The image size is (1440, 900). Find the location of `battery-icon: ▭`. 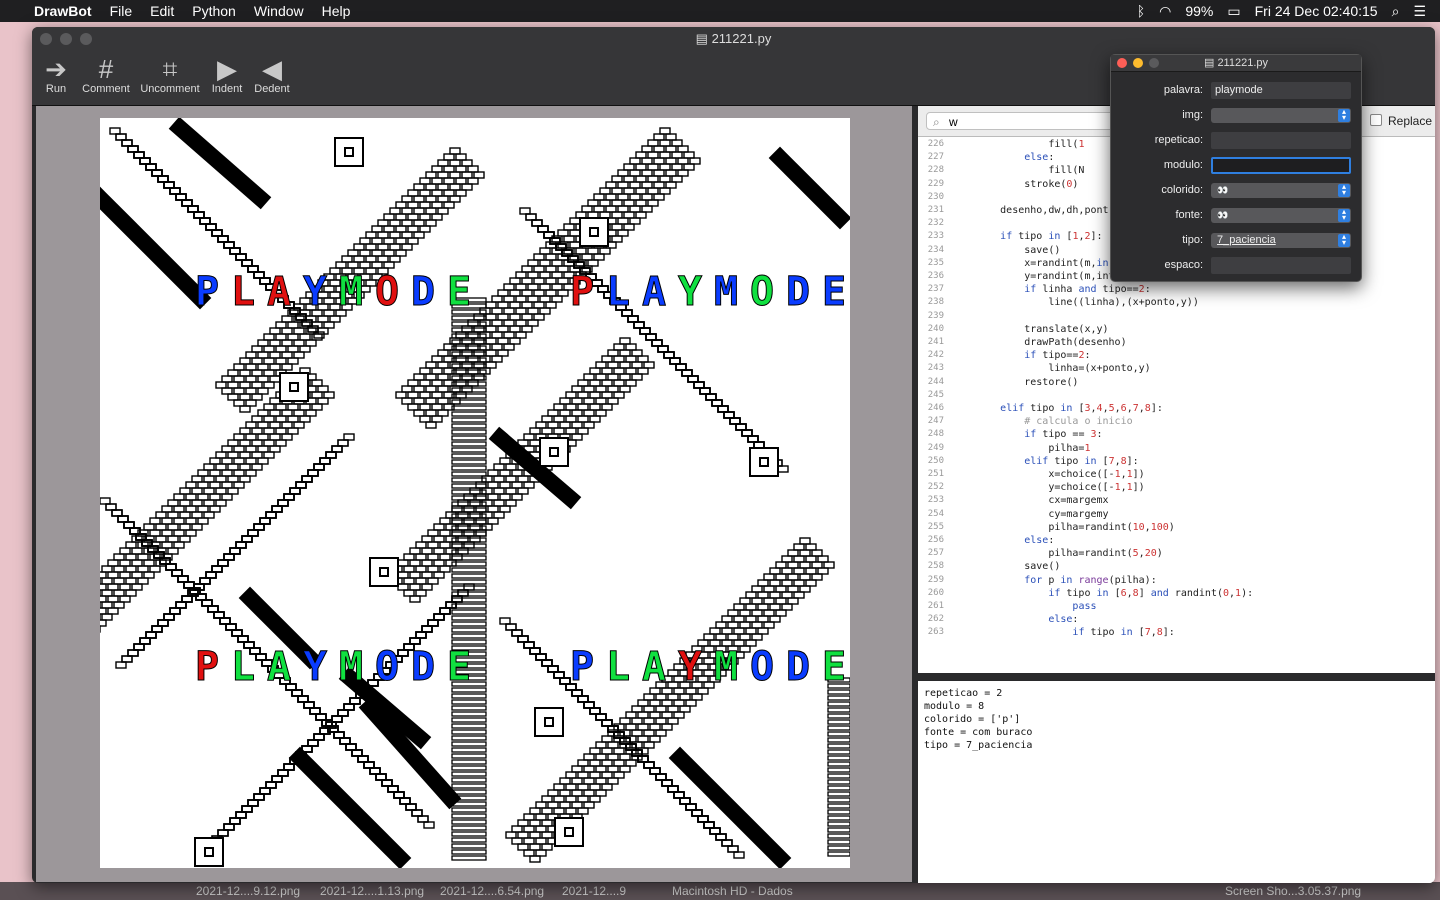

battery-icon: ▭ is located at coordinates (1233, 11).